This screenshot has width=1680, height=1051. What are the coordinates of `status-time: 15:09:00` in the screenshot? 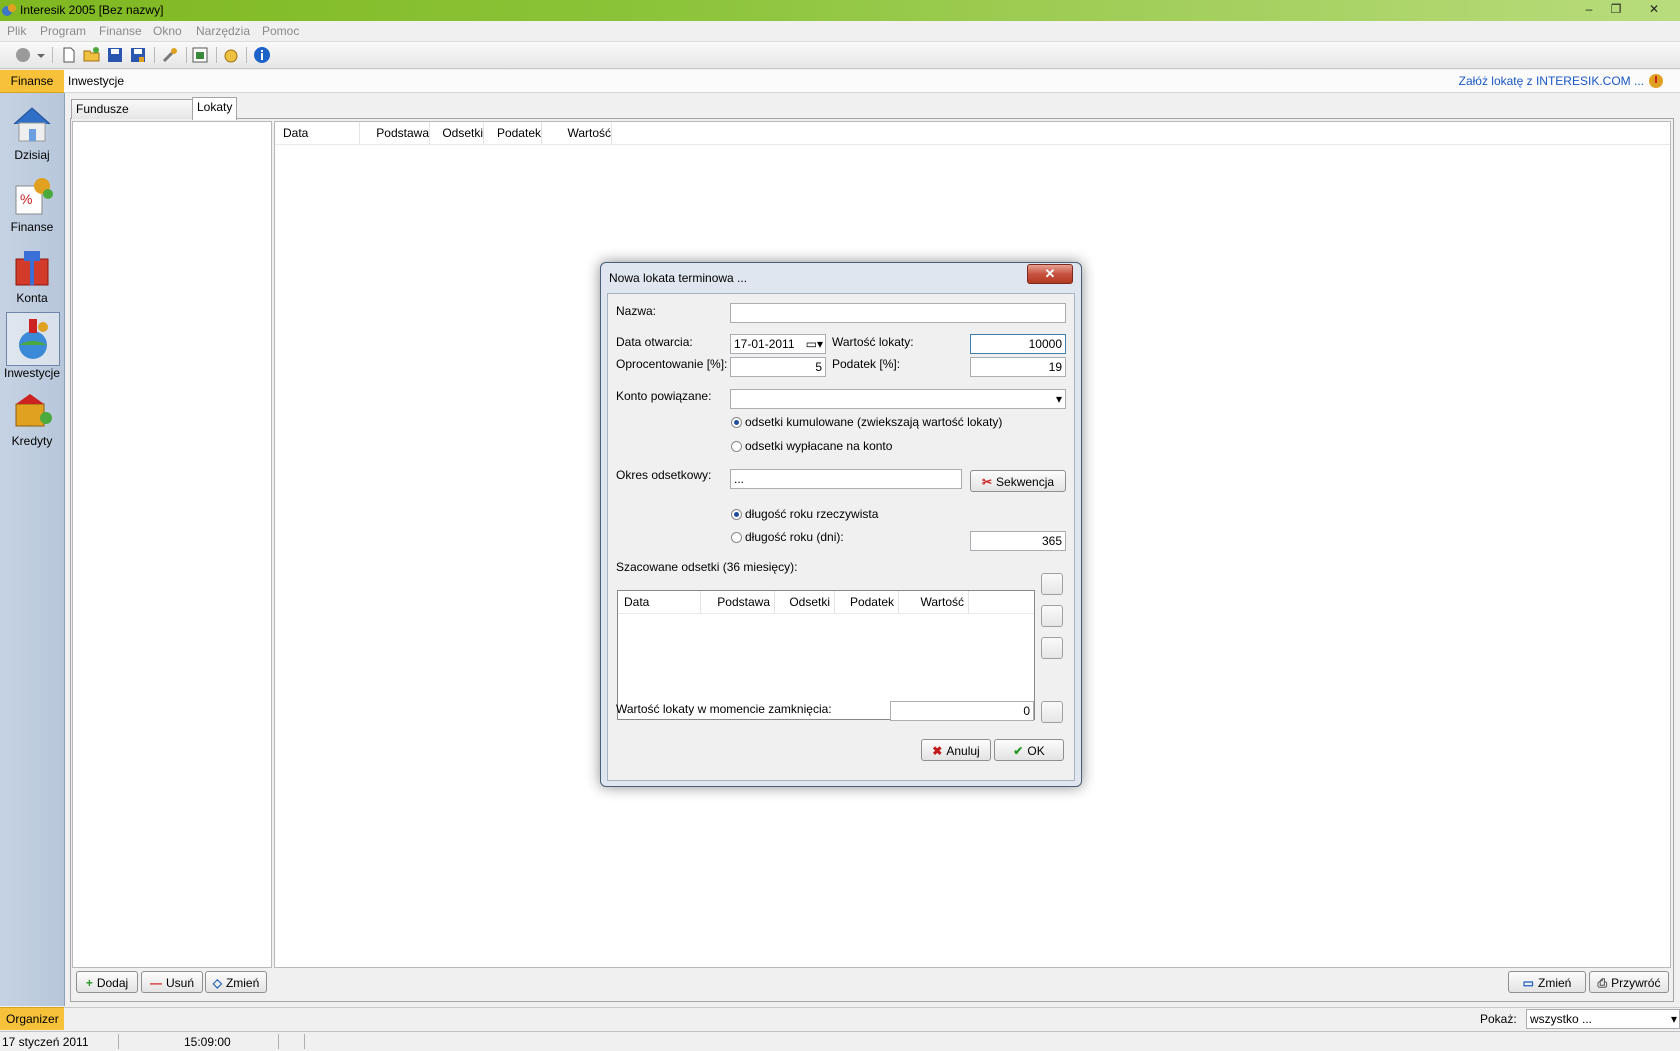 It's located at (207, 1042).